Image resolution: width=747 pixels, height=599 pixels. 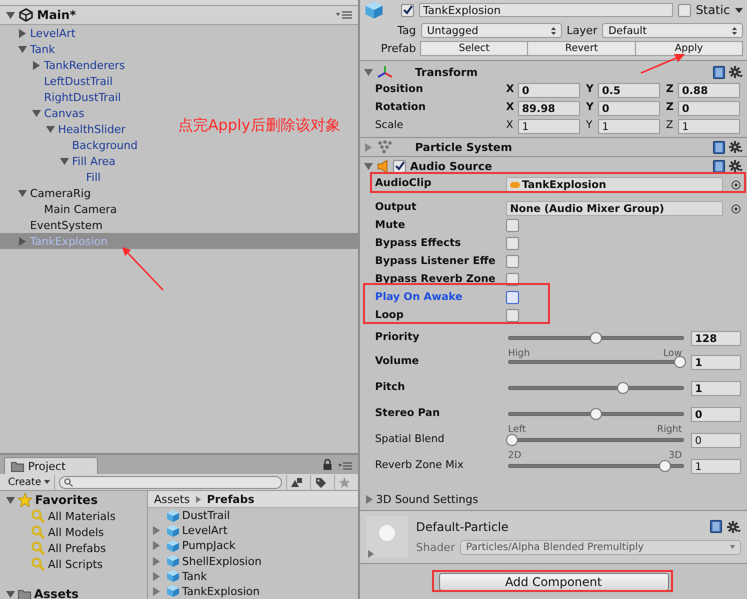 I want to click on breadcrumb-item: Assets, so click(x=172, y=499).